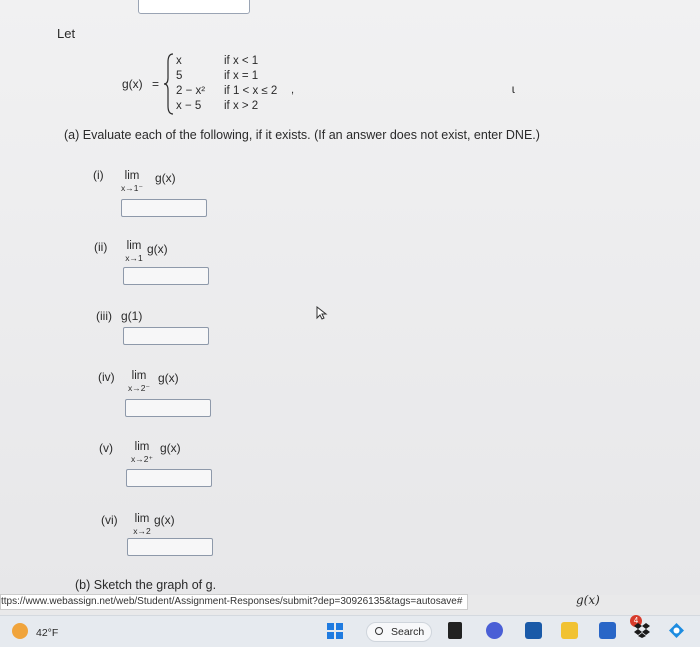 The width and height of the screenshot is (700, 647). I want to click on question-v-number: (v), so click(106, 448).